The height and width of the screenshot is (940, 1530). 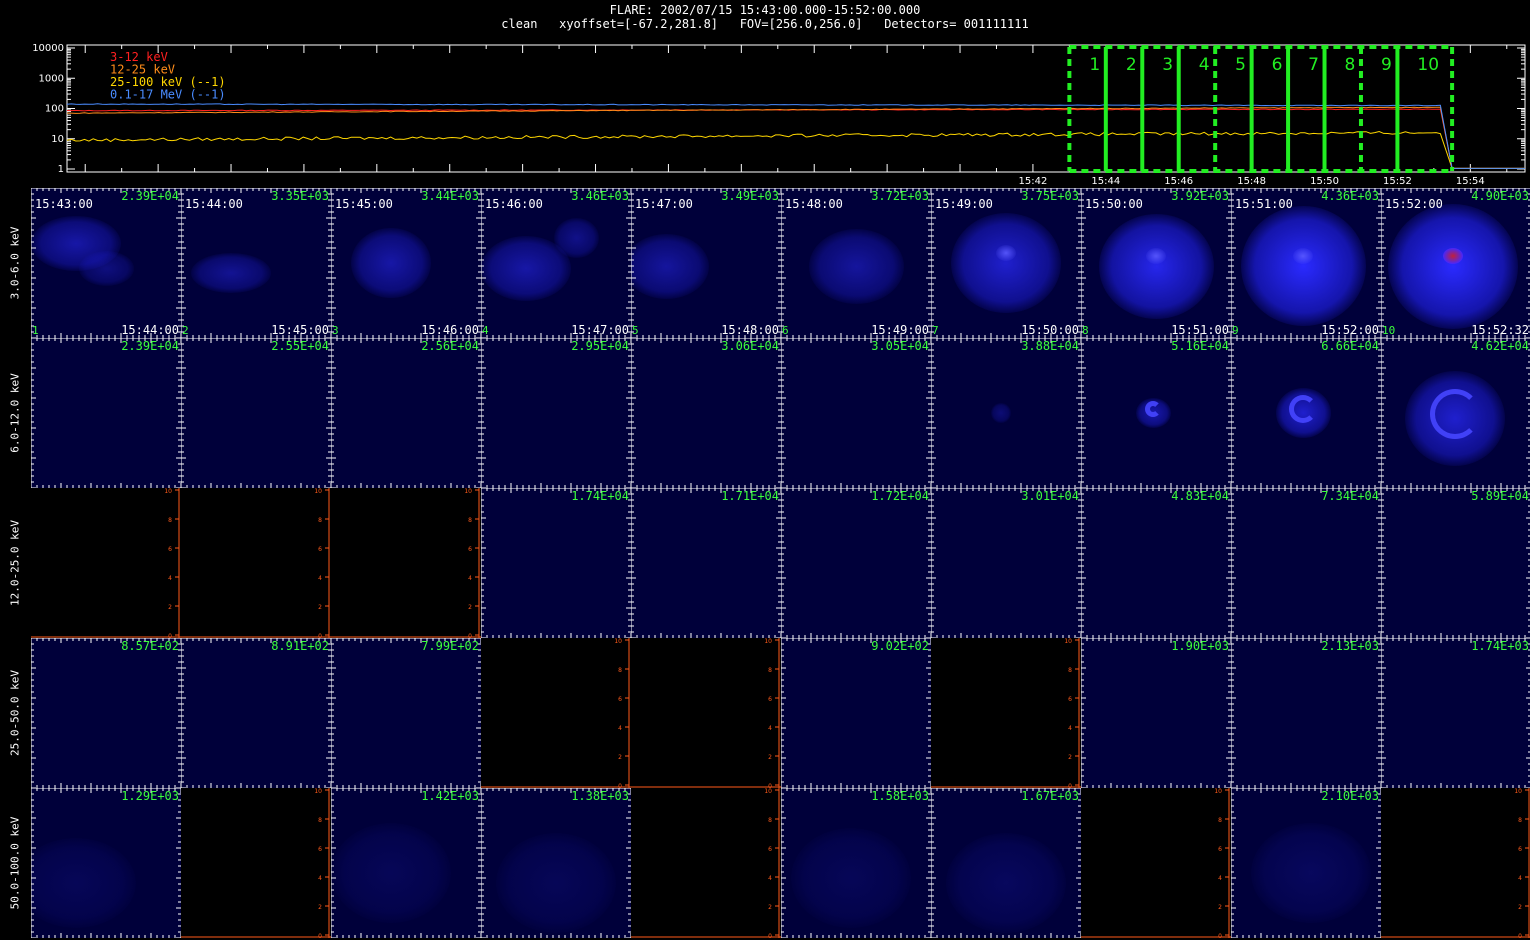 I want to click on interval-index: 7, so click(x=935, y=330).